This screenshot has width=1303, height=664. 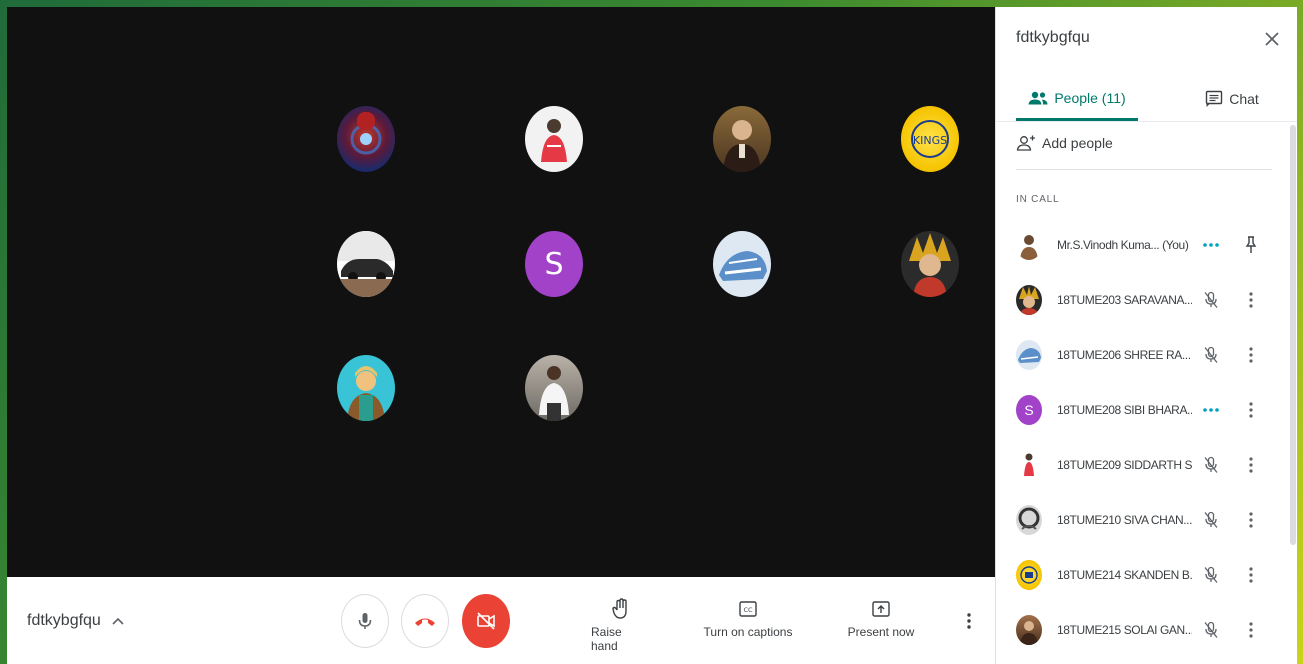 I want to click on panel-title: fdtkybgfqu, so click(x=1053, y=37).